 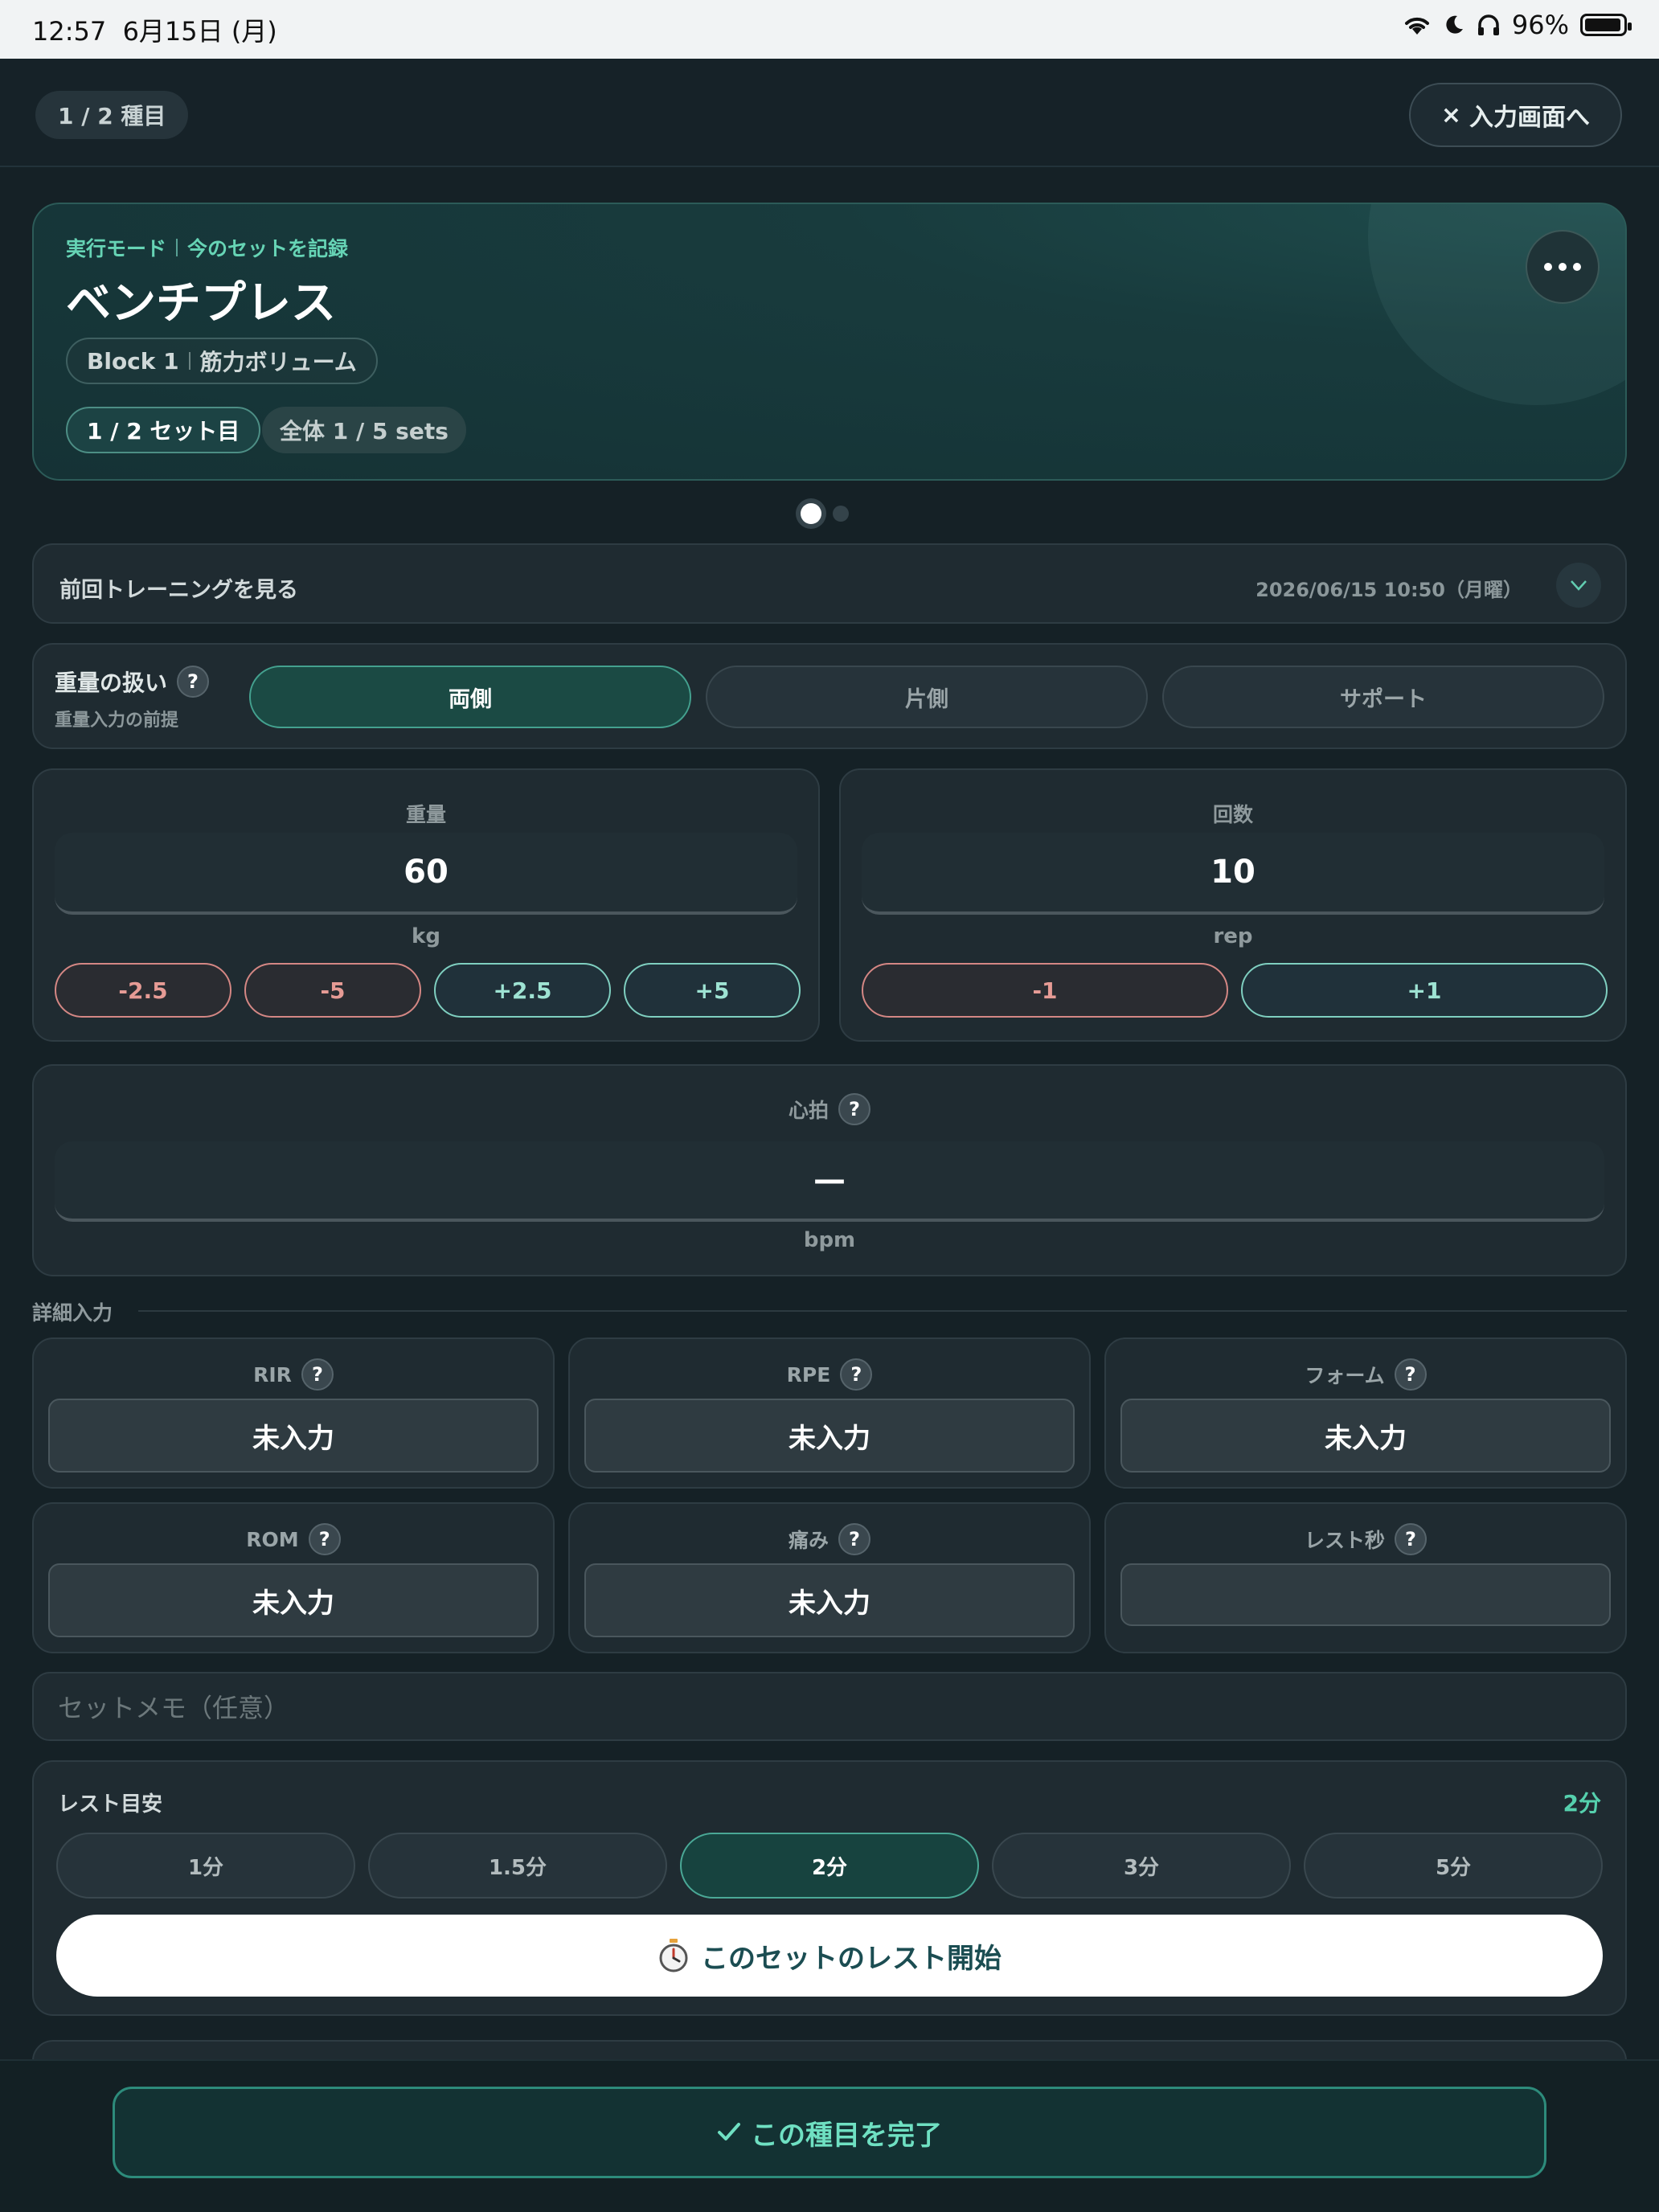 What do you see at coordinates (829, 29) in the screenshot?
I see `status-bar: 12:57 6月15日 (月) 96%` at bounding box center [829, 29].